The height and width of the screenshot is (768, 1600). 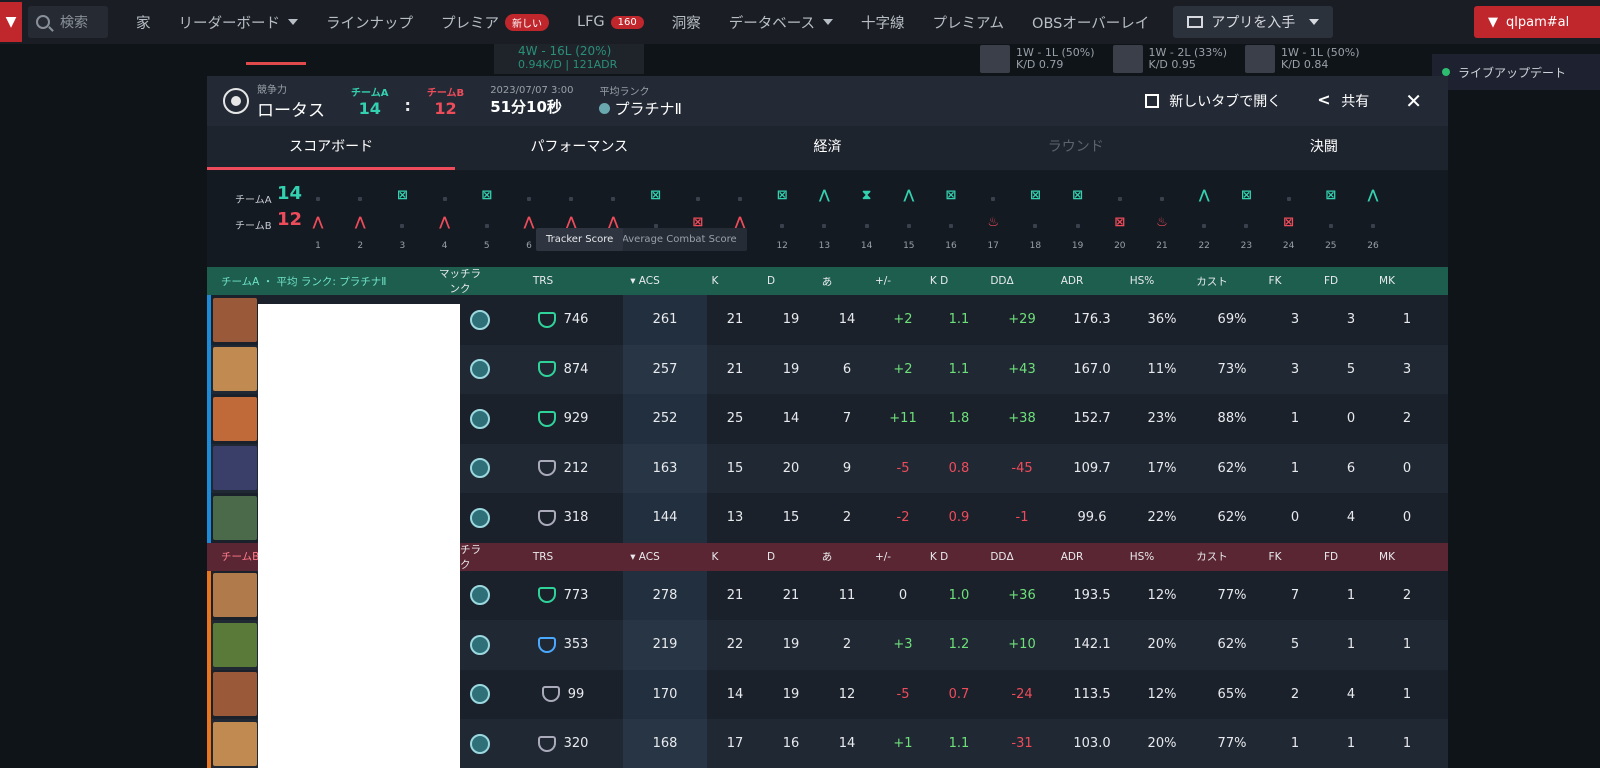 What do you see at coordinates (1090, 22) in the screenshot?
I see `nav-item: OBSオーバーレイ` at bounding box center [1090, 22].